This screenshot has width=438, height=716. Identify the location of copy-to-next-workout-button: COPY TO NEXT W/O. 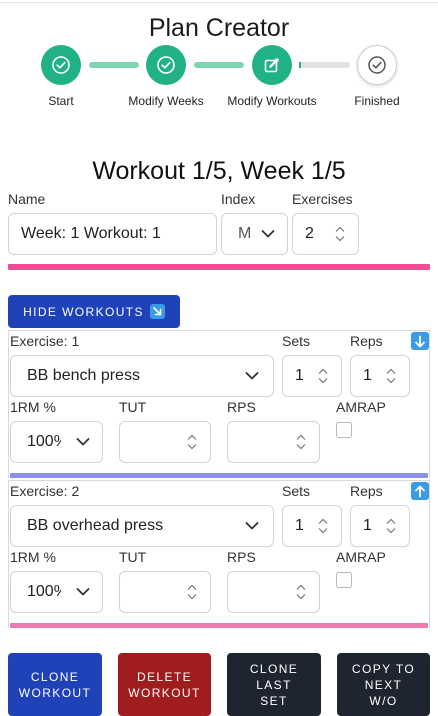
(383, 684).